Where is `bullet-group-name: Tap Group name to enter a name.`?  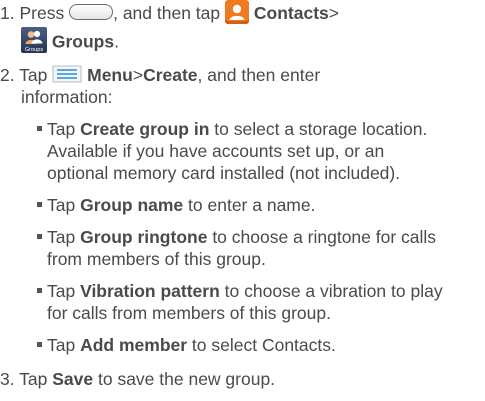 bullet-group-name: Tap Group name to enter a name. is located at coordinates (176, 205).